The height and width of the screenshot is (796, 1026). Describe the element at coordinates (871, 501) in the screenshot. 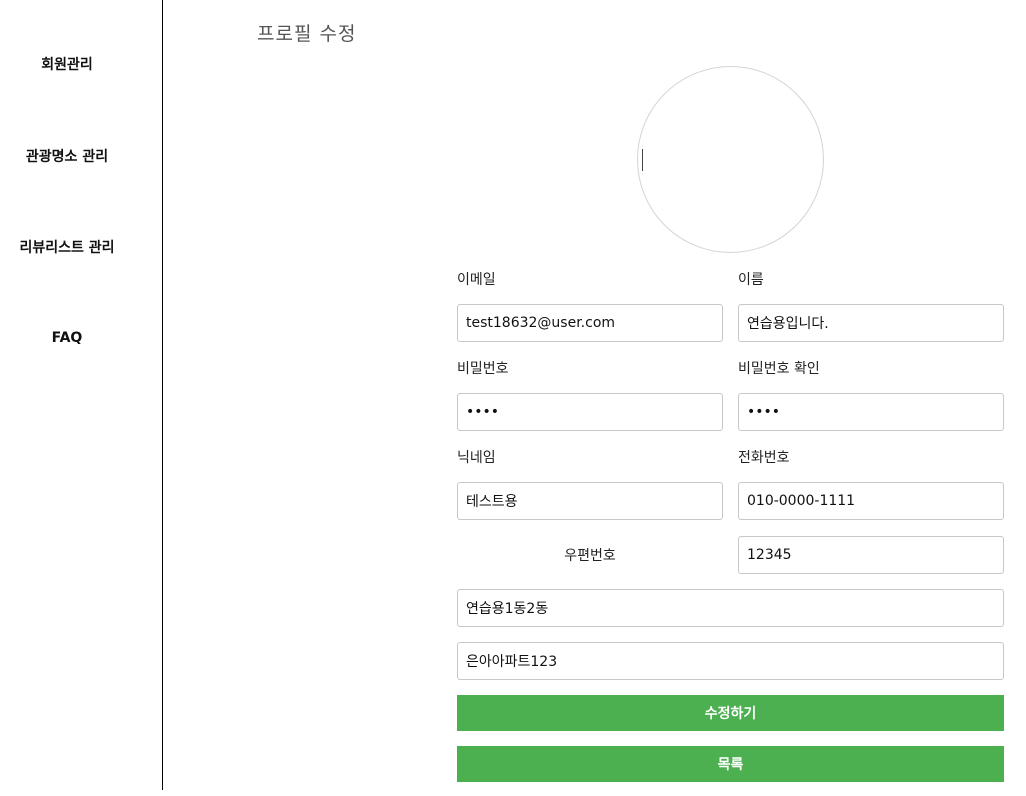

I see `phone-field` at that location.